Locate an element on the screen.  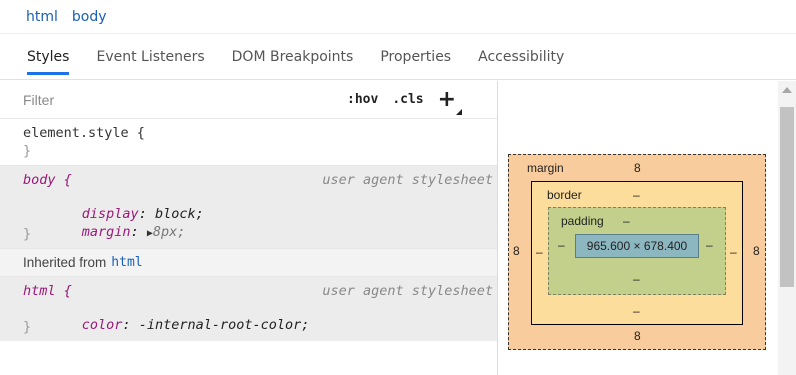
box-model-padding: padding – – – – 965.600 × 678.400 is located at coordinates (637, 251).